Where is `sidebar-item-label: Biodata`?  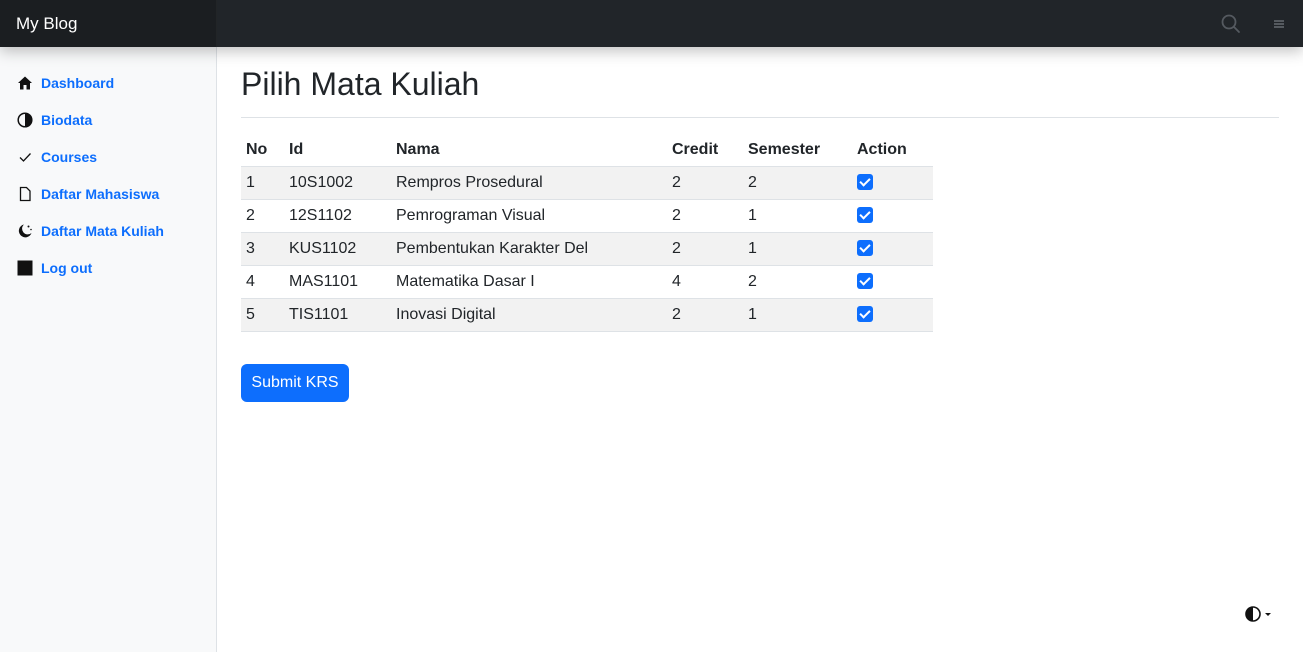
sidebar-item-label: Biodata is located at coordinates (67, 120).